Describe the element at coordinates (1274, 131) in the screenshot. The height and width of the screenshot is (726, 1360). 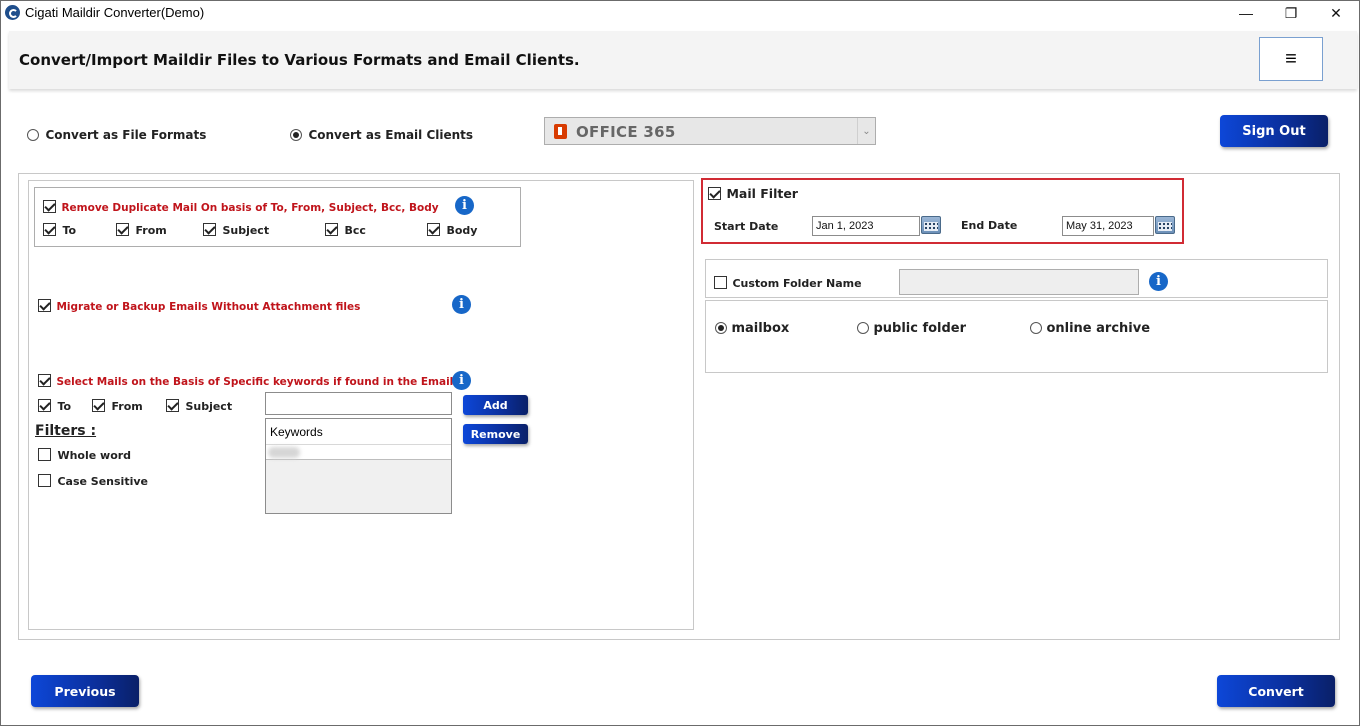
I see `sign-out-button: Sign Out` at that location.